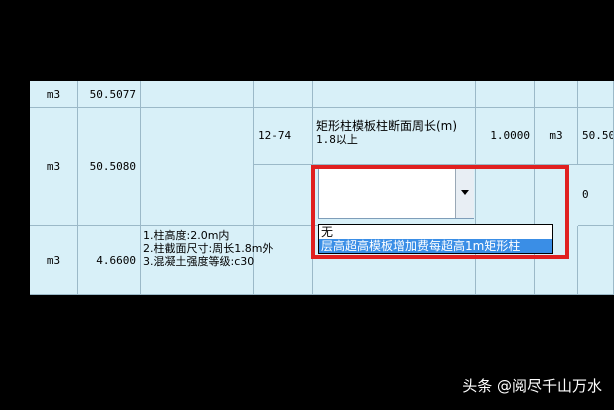 This screenshot has width=614, height=410. Describe the element at coordinates (197, 94) in the screenshot. I see `cell-feature-row1` at that location.